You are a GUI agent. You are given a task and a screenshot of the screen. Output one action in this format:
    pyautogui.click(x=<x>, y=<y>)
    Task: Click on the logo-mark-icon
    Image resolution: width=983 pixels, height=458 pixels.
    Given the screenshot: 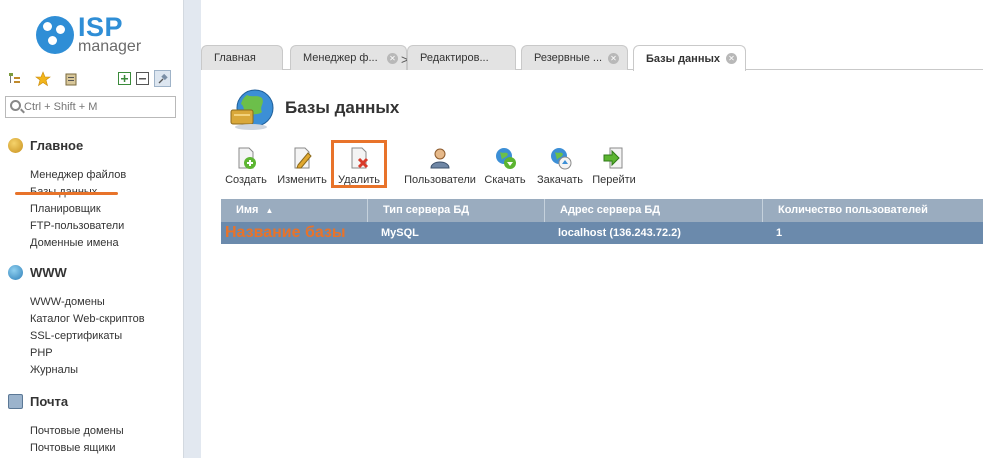 What is the action you would take?
    pyautogui.click(x=55, y=35)
    